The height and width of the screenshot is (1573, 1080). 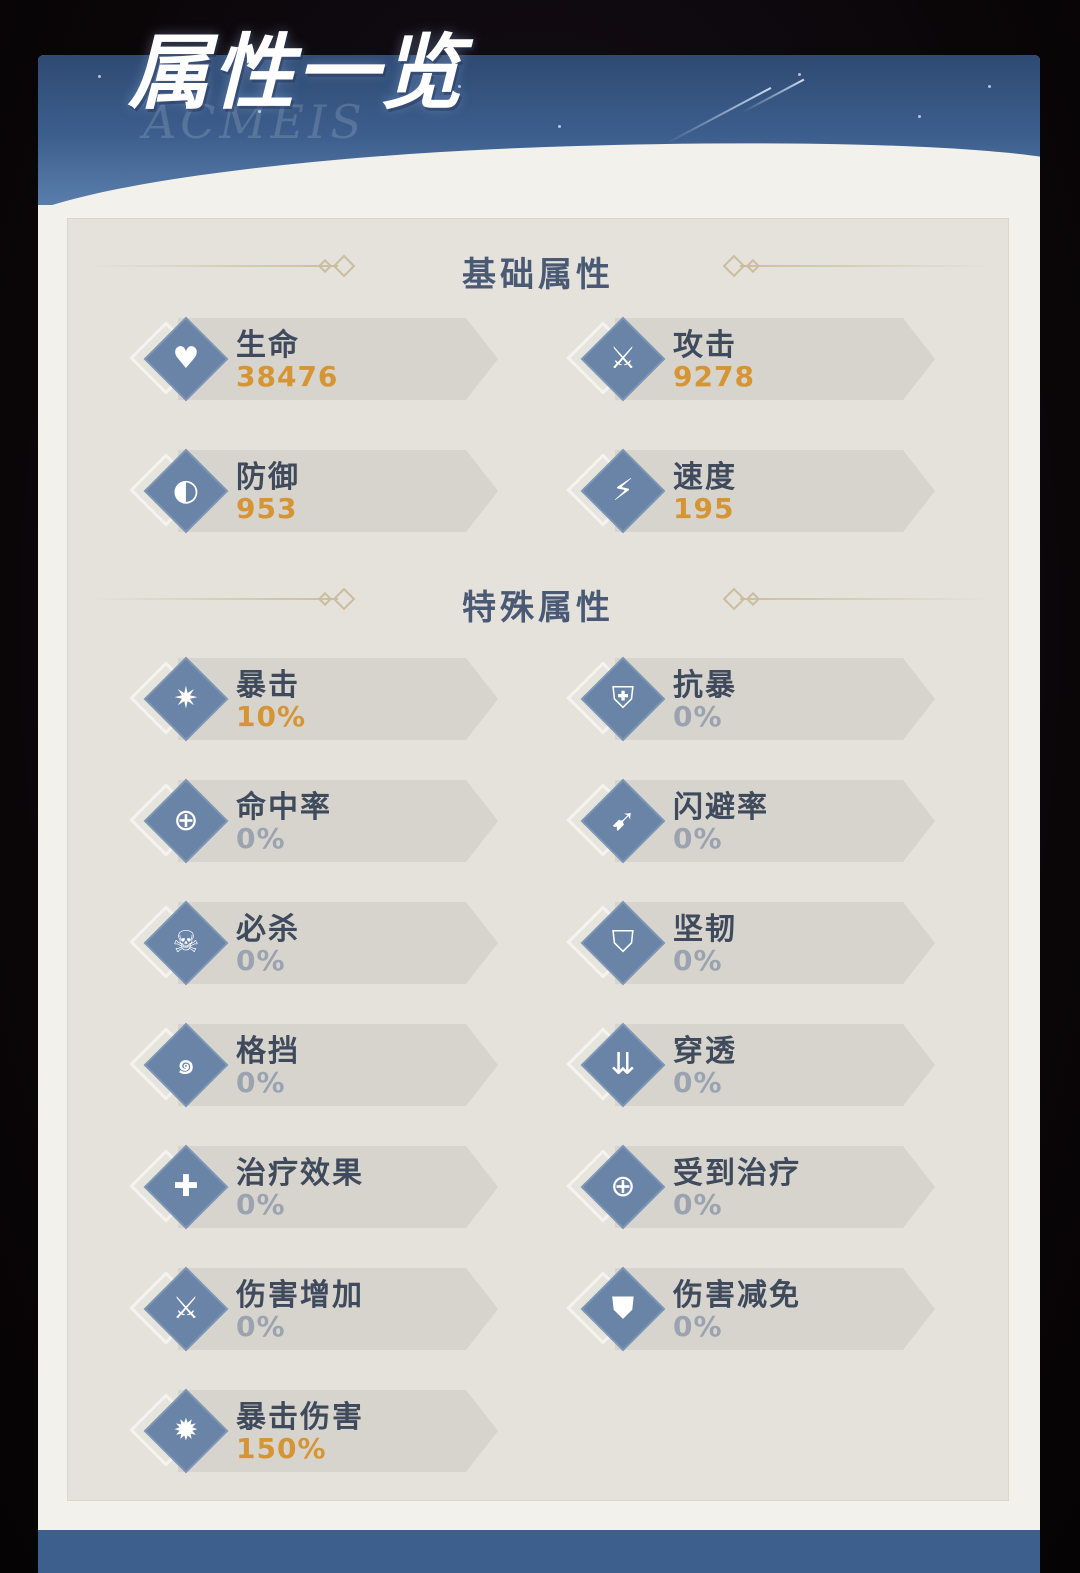 What do you see at coordinates (281, 1448) in the screenshot?
I see `stat-value: 150%` at bounding box center [281, 1448].